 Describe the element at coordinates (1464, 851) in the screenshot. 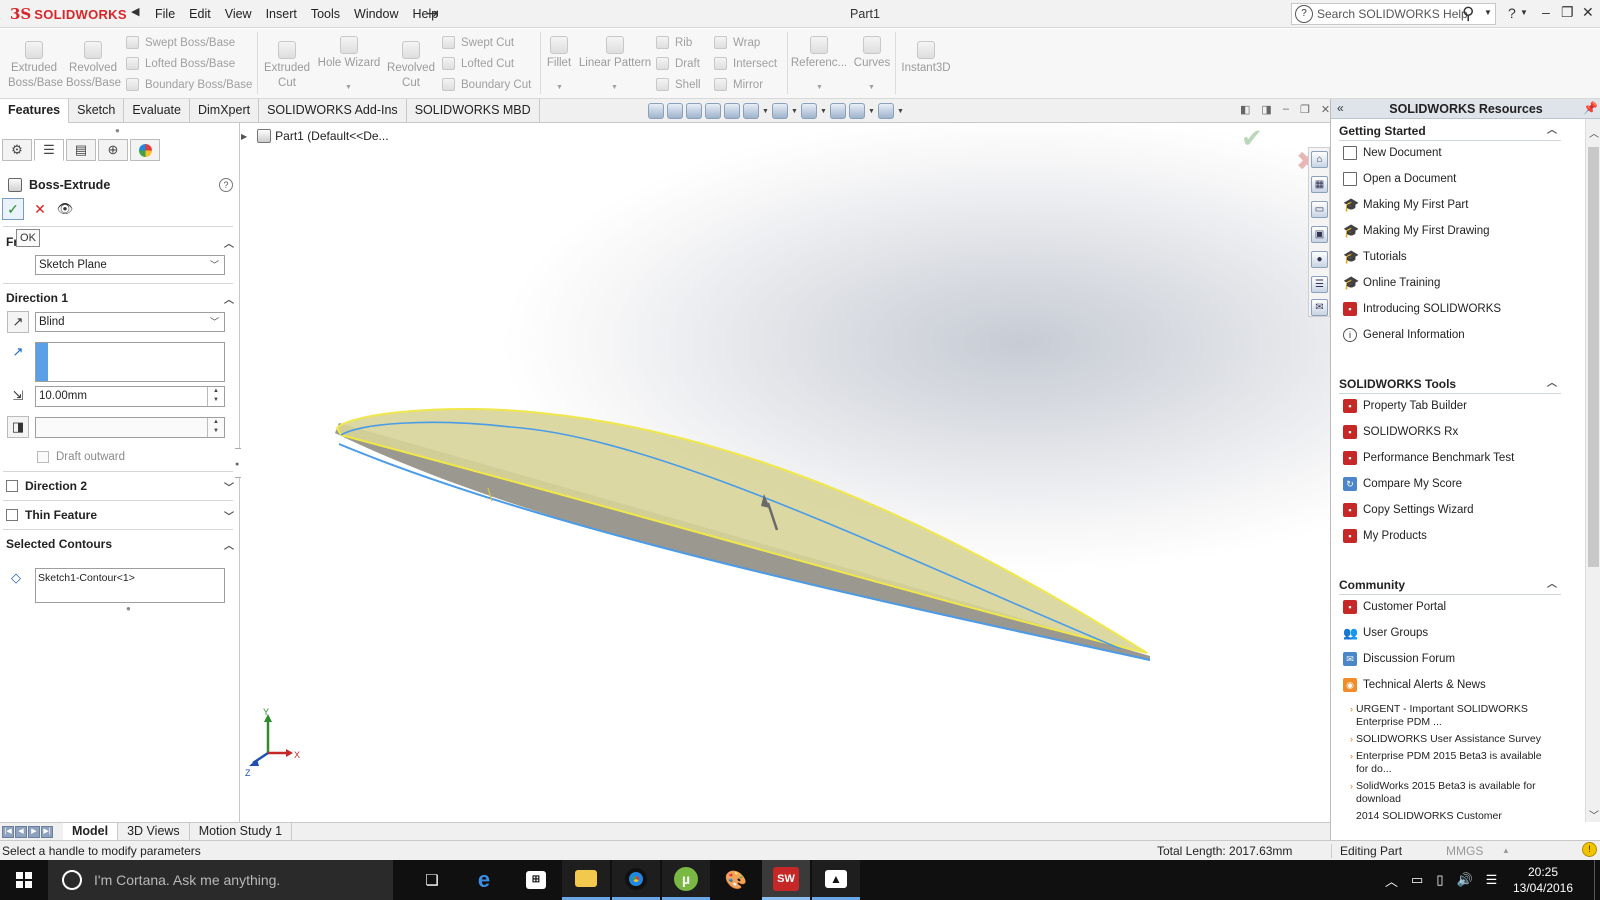

I see `unit-system-select: MMGS` at that location.